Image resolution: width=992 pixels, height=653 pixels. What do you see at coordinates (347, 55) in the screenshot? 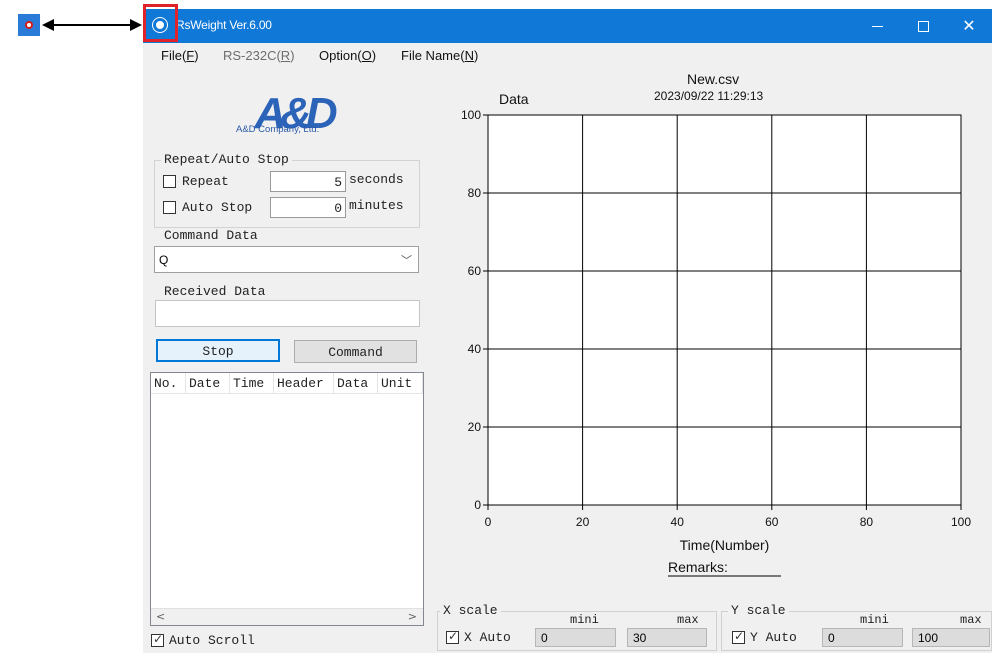
I see `menu-option: Option(O)` at bounding box center [347, 55].